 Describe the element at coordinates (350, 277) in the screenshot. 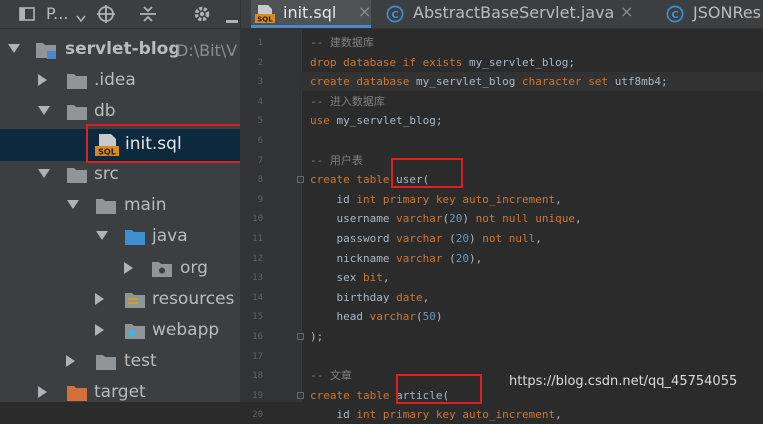

I see `code-line: sex bit,` at that location.